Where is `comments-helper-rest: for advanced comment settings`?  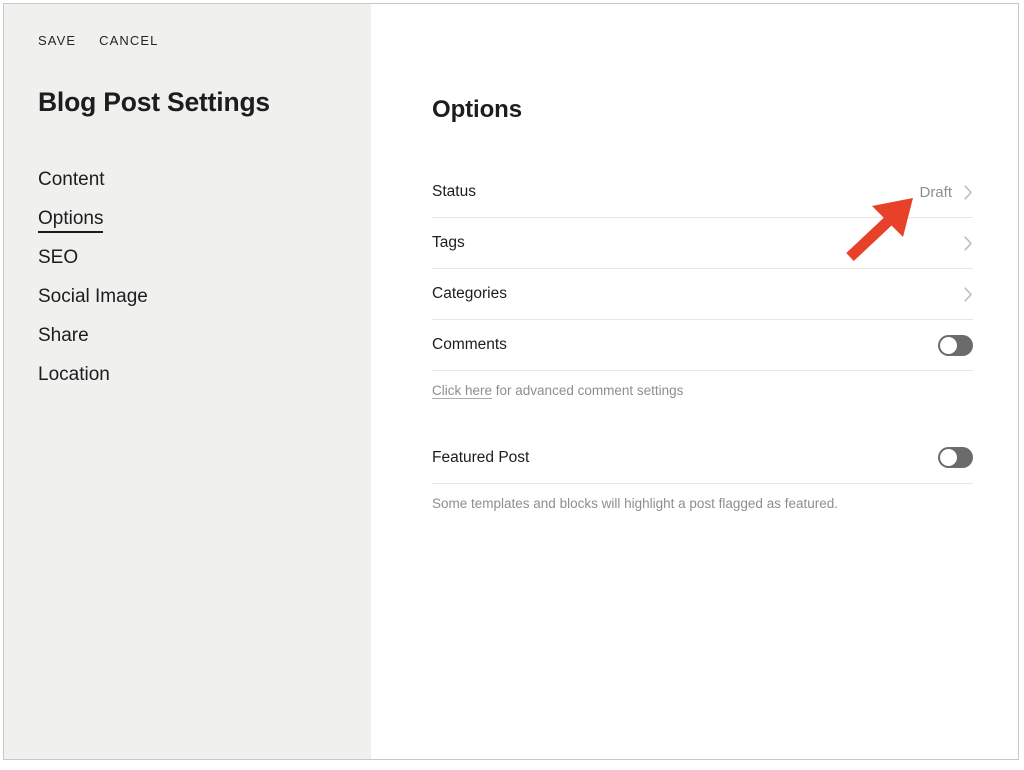 comments-helper-rest: for advanced comment settings is located at coordinates (588, 390).